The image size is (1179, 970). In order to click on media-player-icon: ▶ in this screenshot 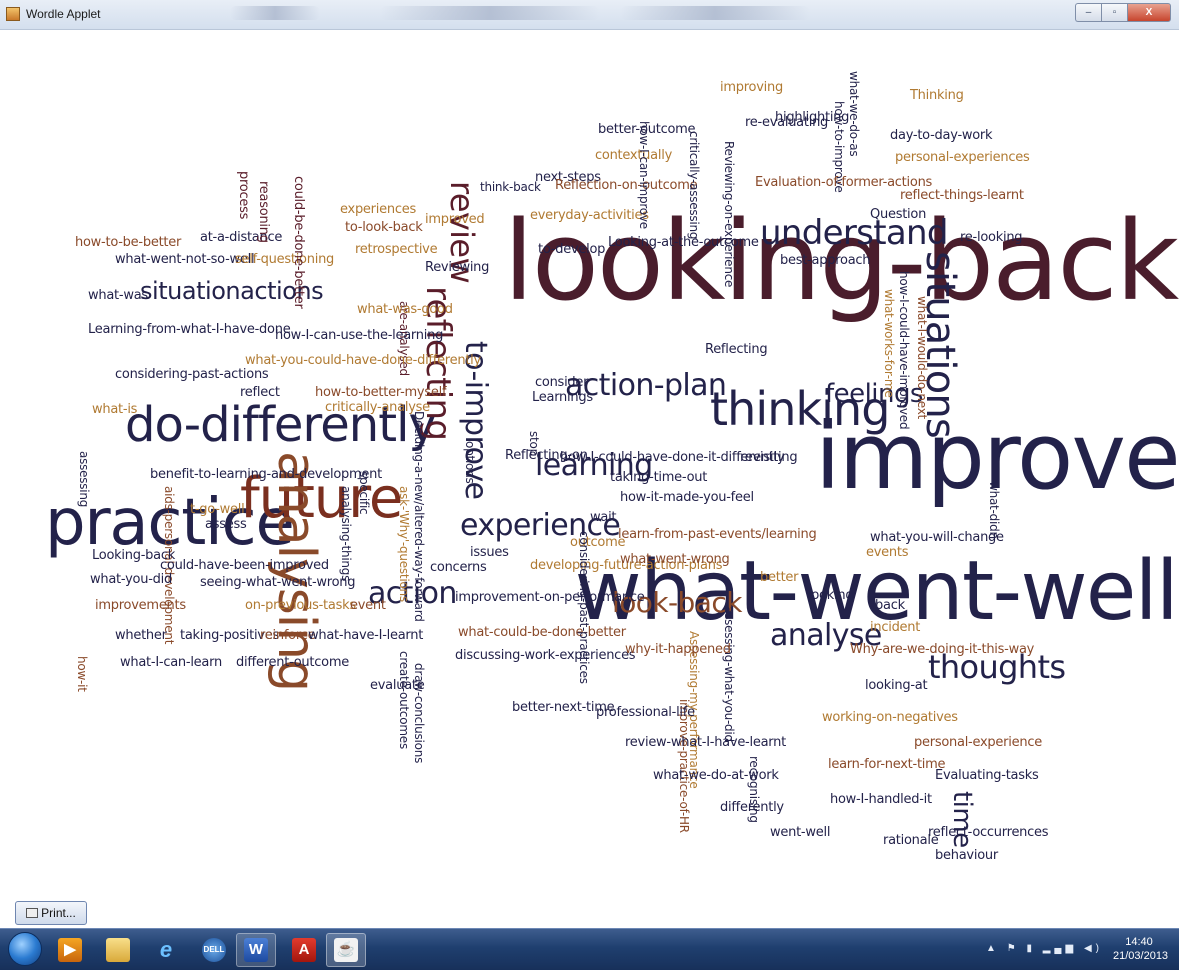, I will do `click(70, 950)`.